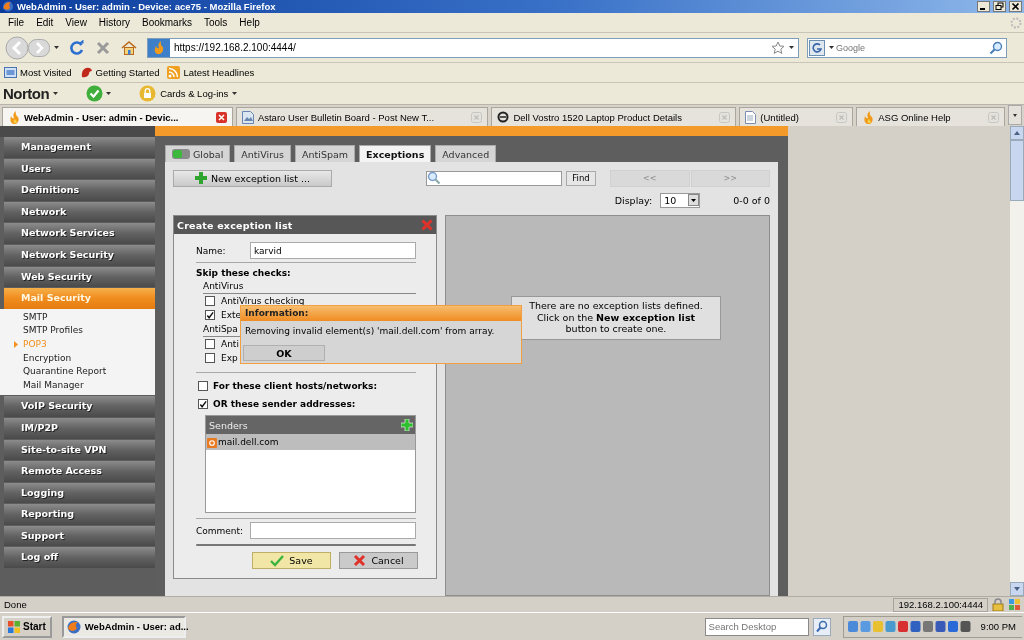 This screenshot has height=640, width=1024. I want to click on menu-item: Edit, so click(45, 22).